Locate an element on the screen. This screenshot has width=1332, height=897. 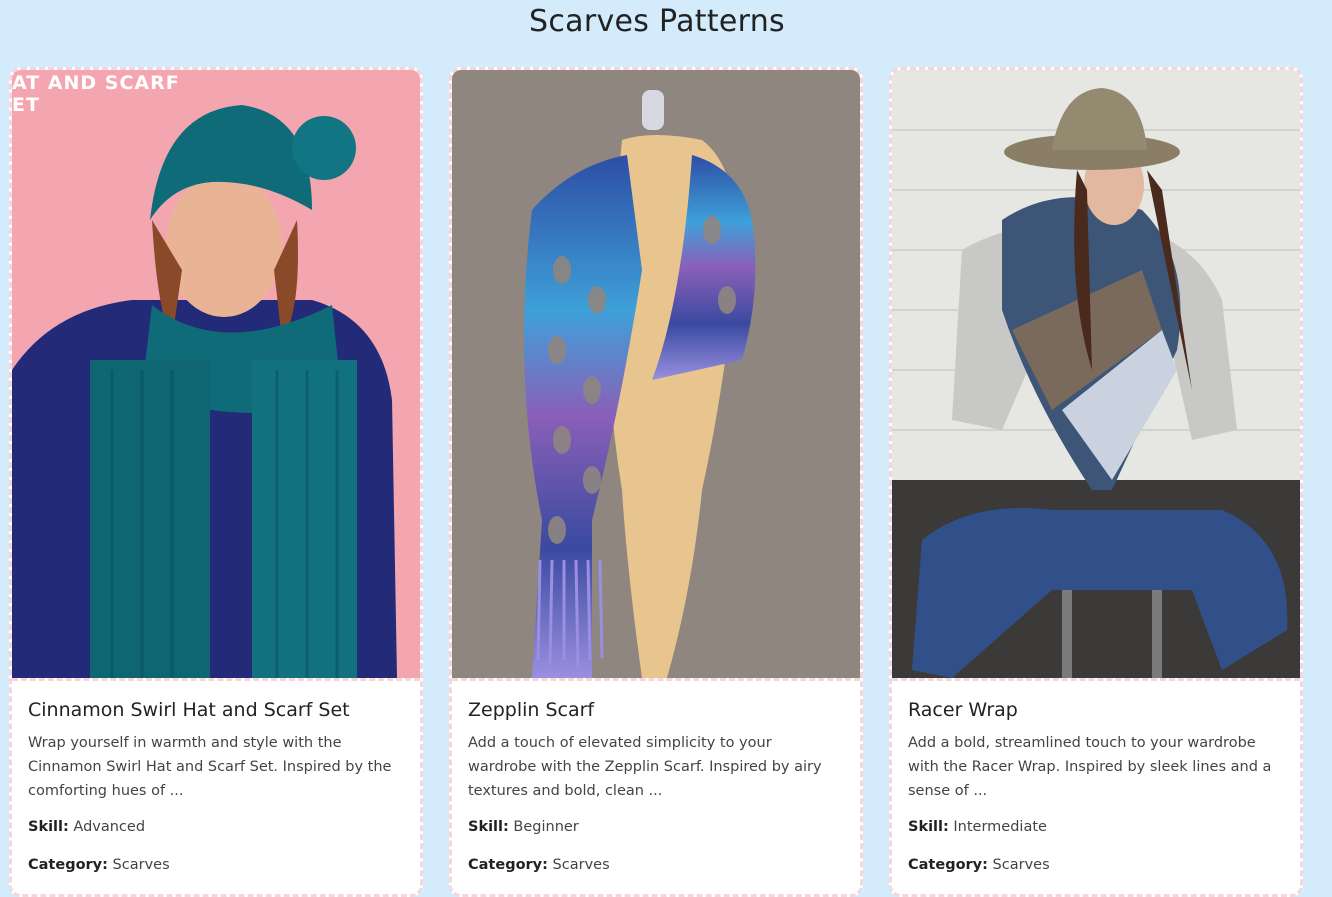
card-title: Cinnamon Swirl Hat and Scarf Set is located at coordinates (216, 710).